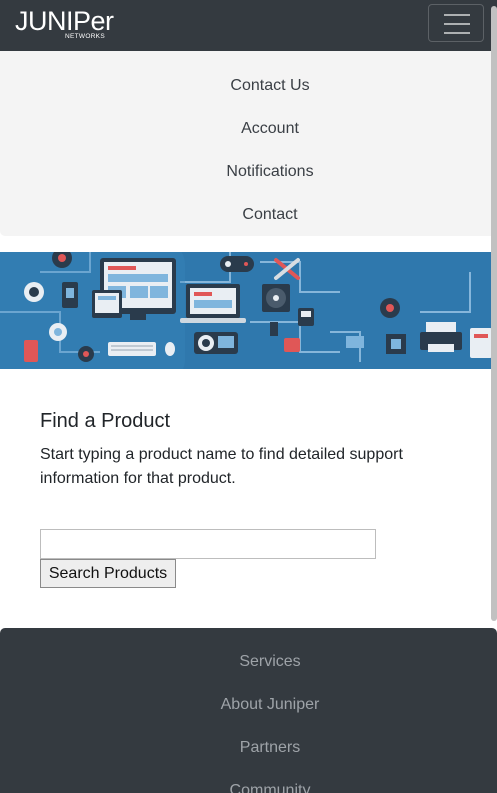  What do you see at coordinates (248, 129) in the screenshot?
I see `nav-item-account: Account` at bounding box center [248, 129].